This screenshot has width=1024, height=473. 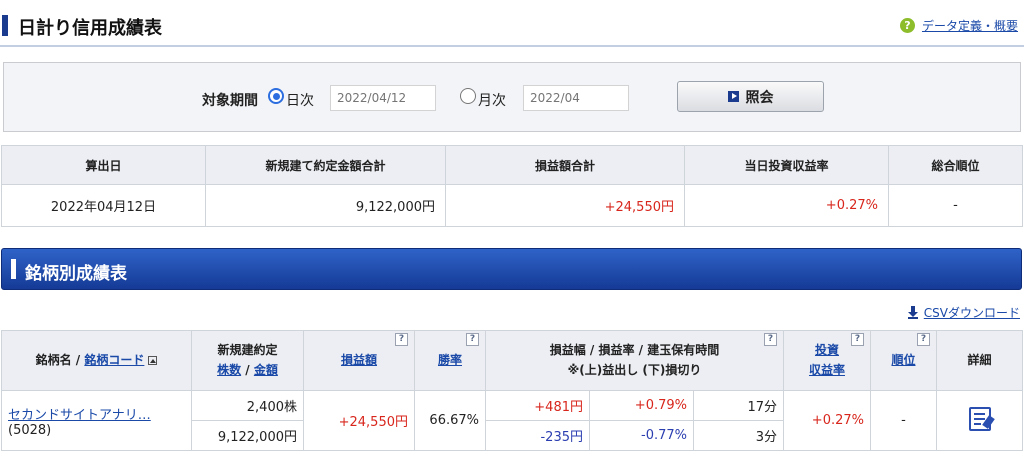 What do you see at coordinates (230, 101) in the screenshot?
I see `period-label: 対象期間` at bounding box center [230, 101].